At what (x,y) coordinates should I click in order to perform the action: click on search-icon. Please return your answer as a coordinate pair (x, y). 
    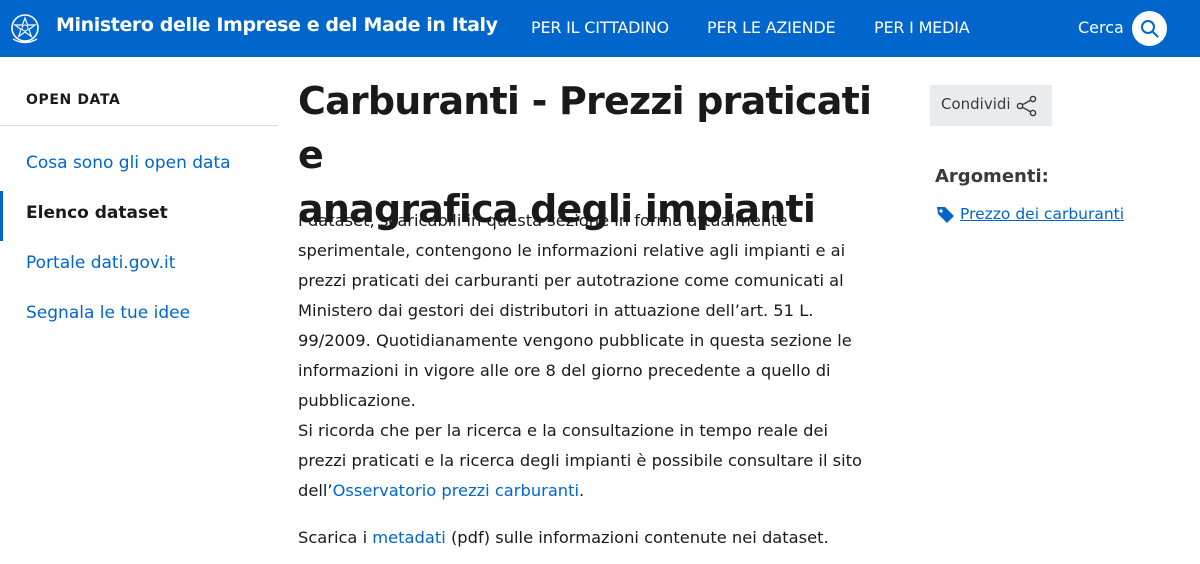
    Looking at the image, I should click on (1150, 29).